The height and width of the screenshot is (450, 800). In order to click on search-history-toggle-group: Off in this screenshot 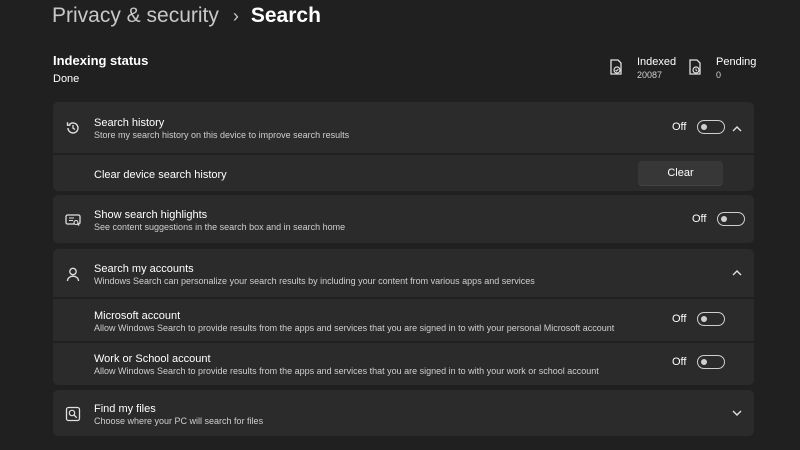, I will do `click(699, 127)`.